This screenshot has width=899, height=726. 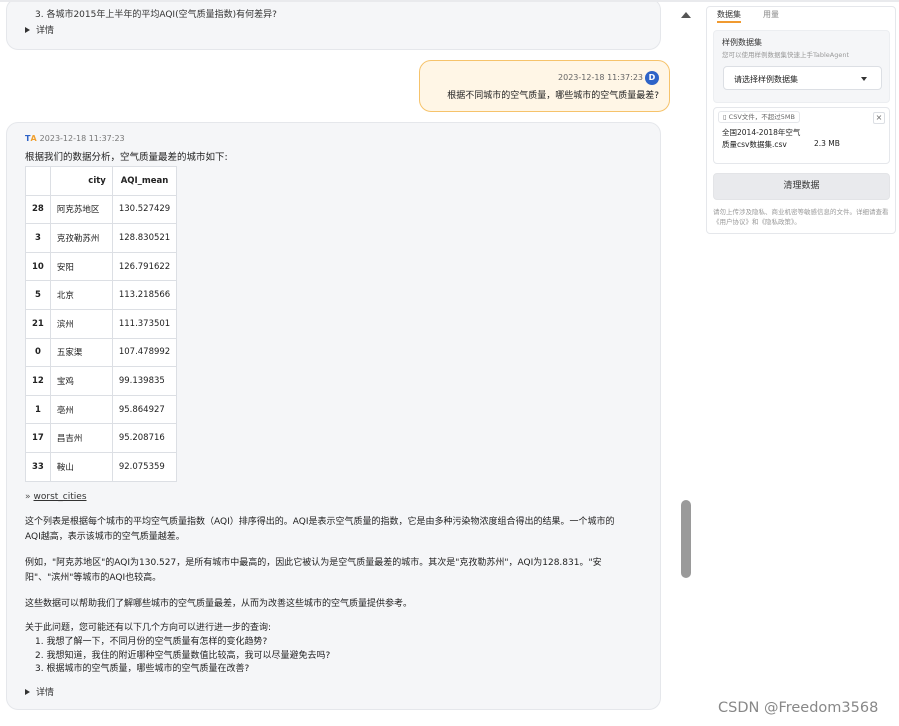 What do you see at coordinates (60, 497) in the screenshot?
I see `worst-cities-link: worst_cities` at bounding box center [60, 497].